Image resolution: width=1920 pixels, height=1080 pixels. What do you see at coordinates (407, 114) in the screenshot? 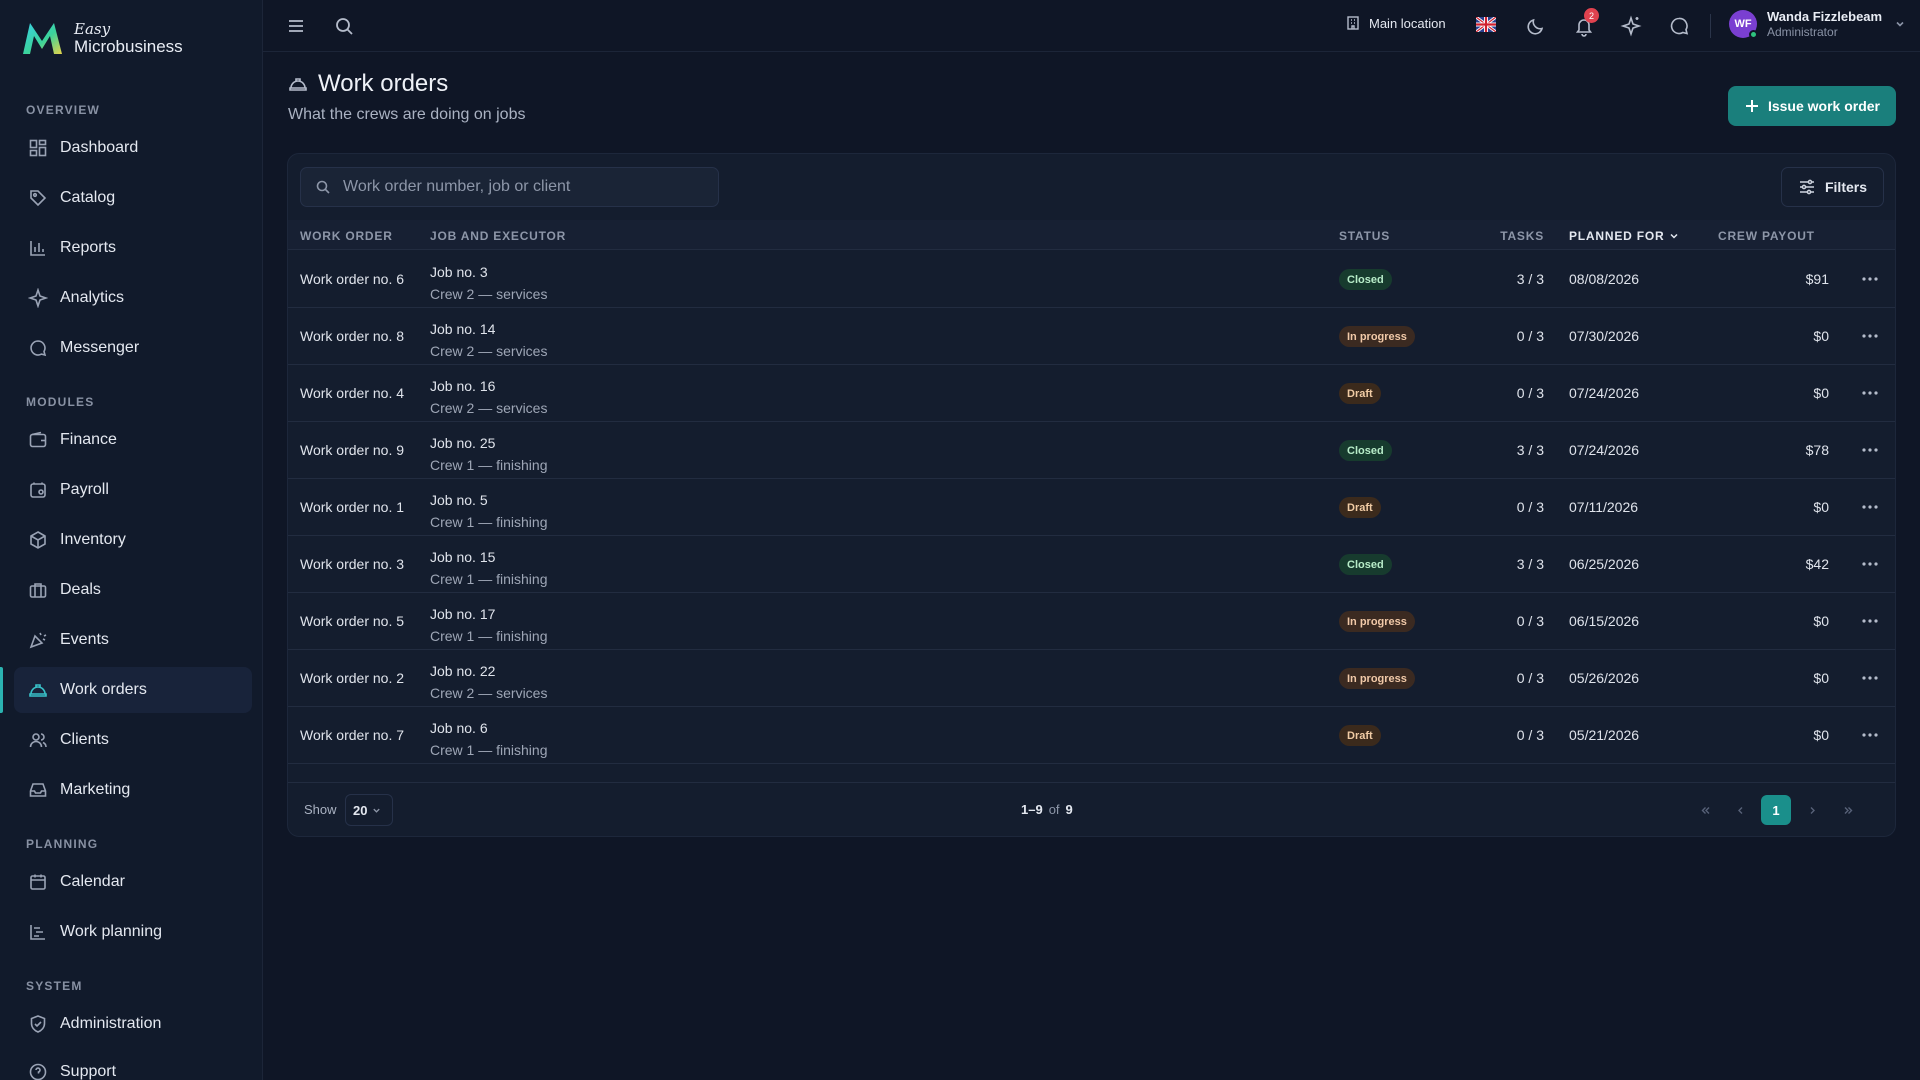
I see `page-subtitle: What the crews are doing on jobs` at bounding box center [407, 114].